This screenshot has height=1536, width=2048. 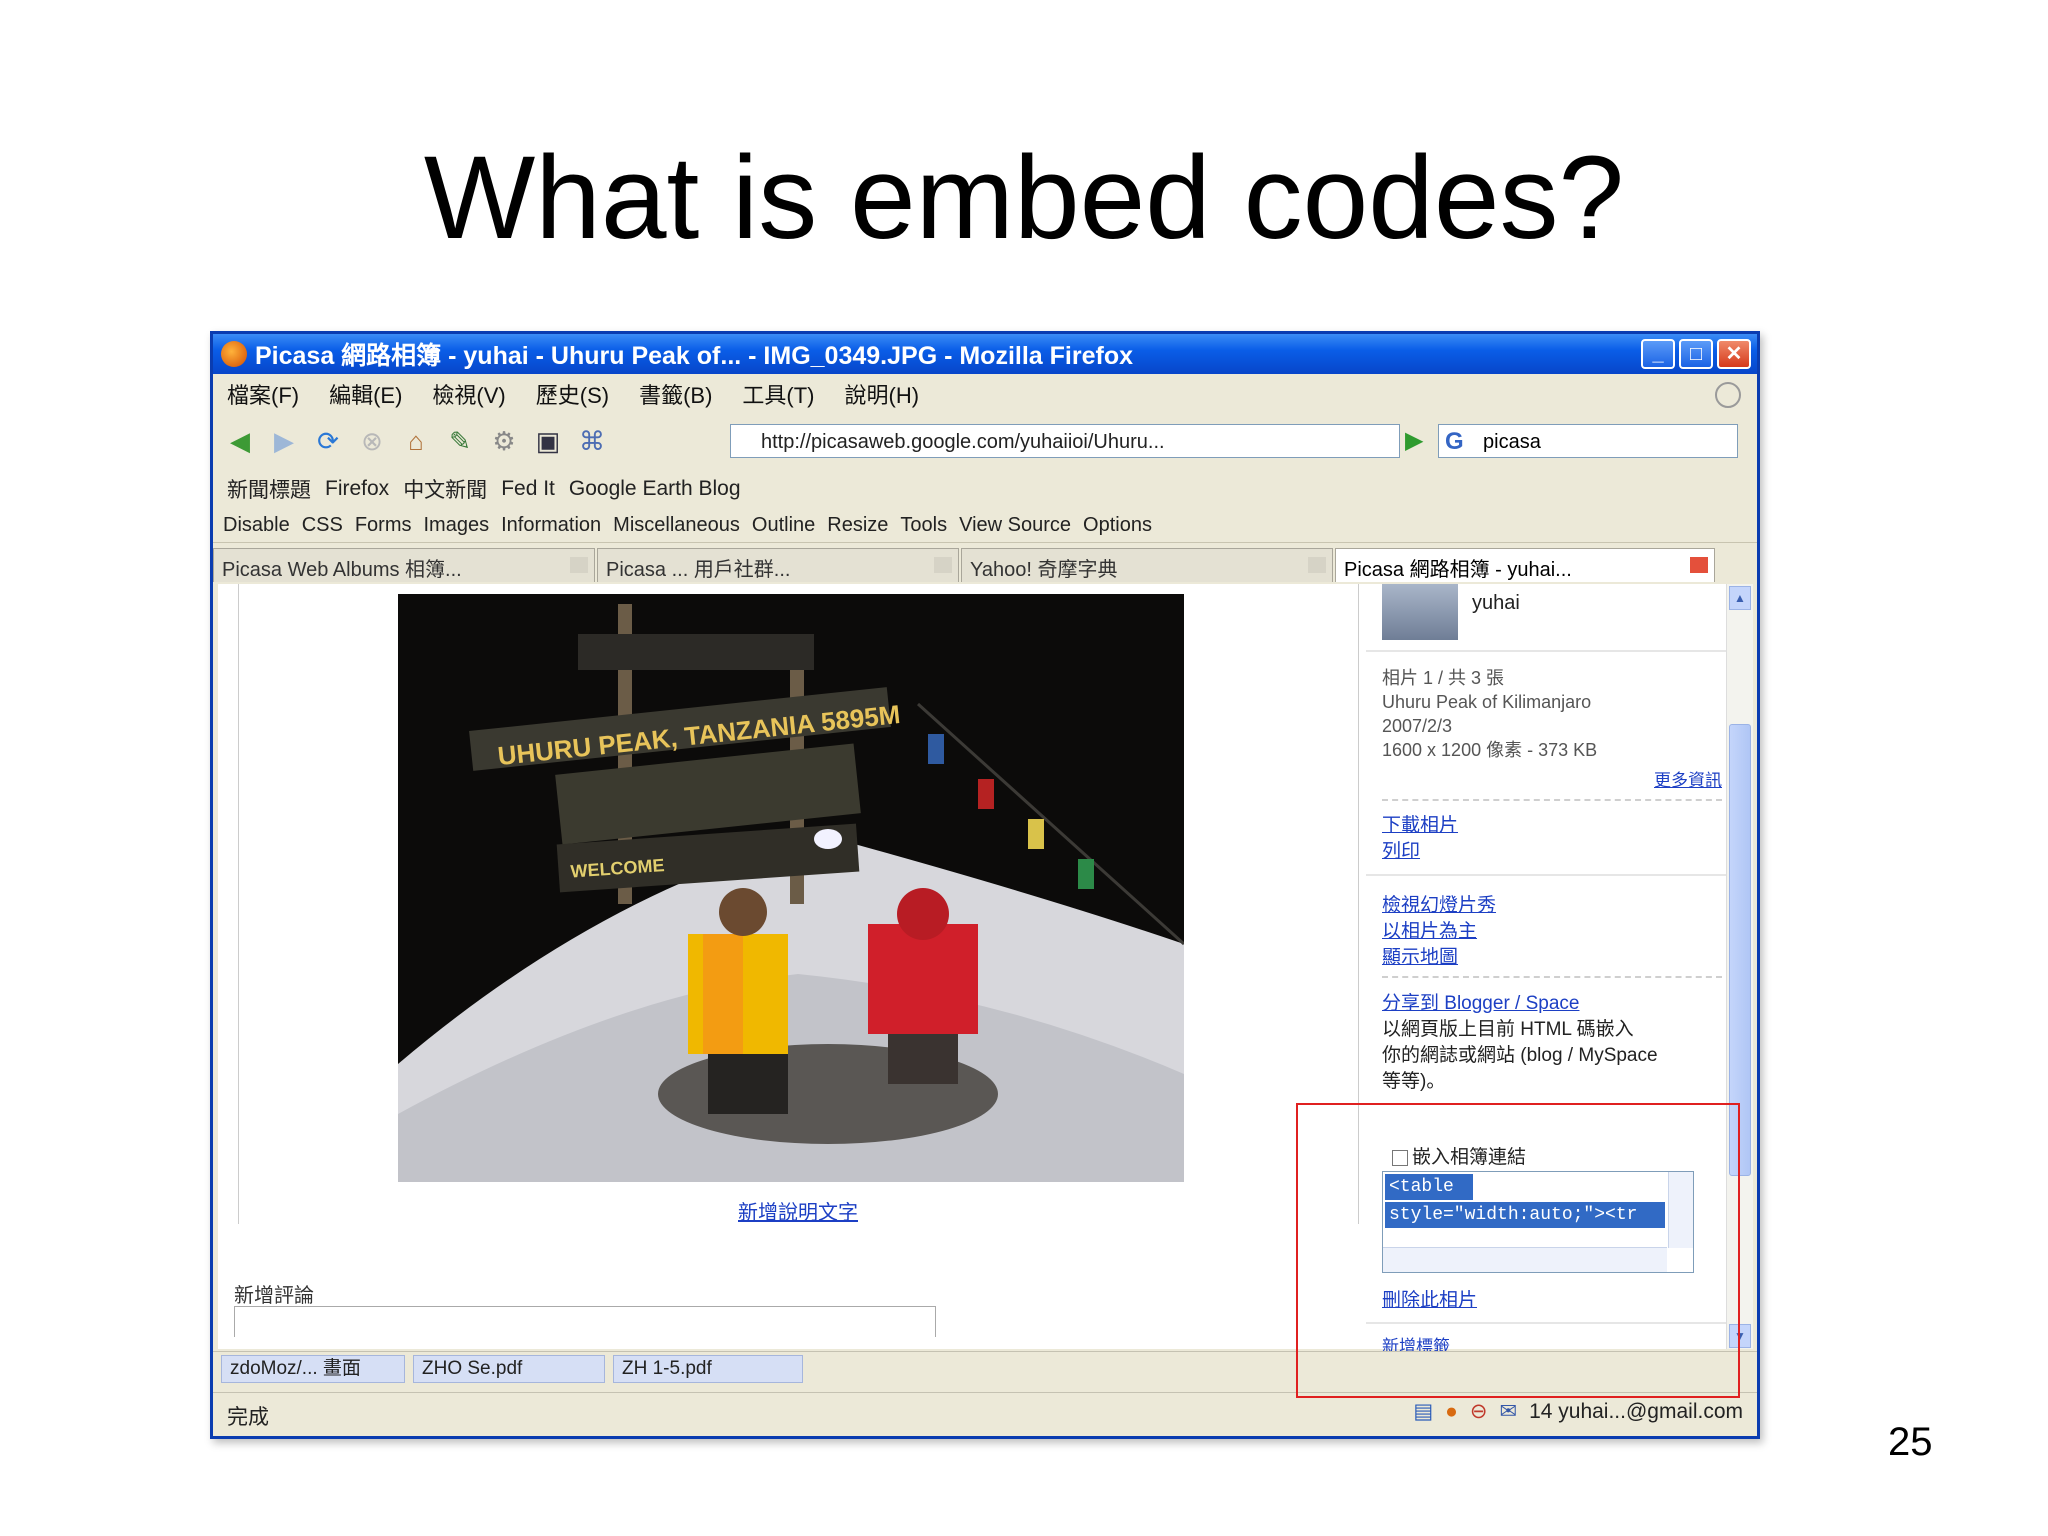 I want to click on slideshow-link: 檢視幻燈片秀, so click(x=1439, y=903).